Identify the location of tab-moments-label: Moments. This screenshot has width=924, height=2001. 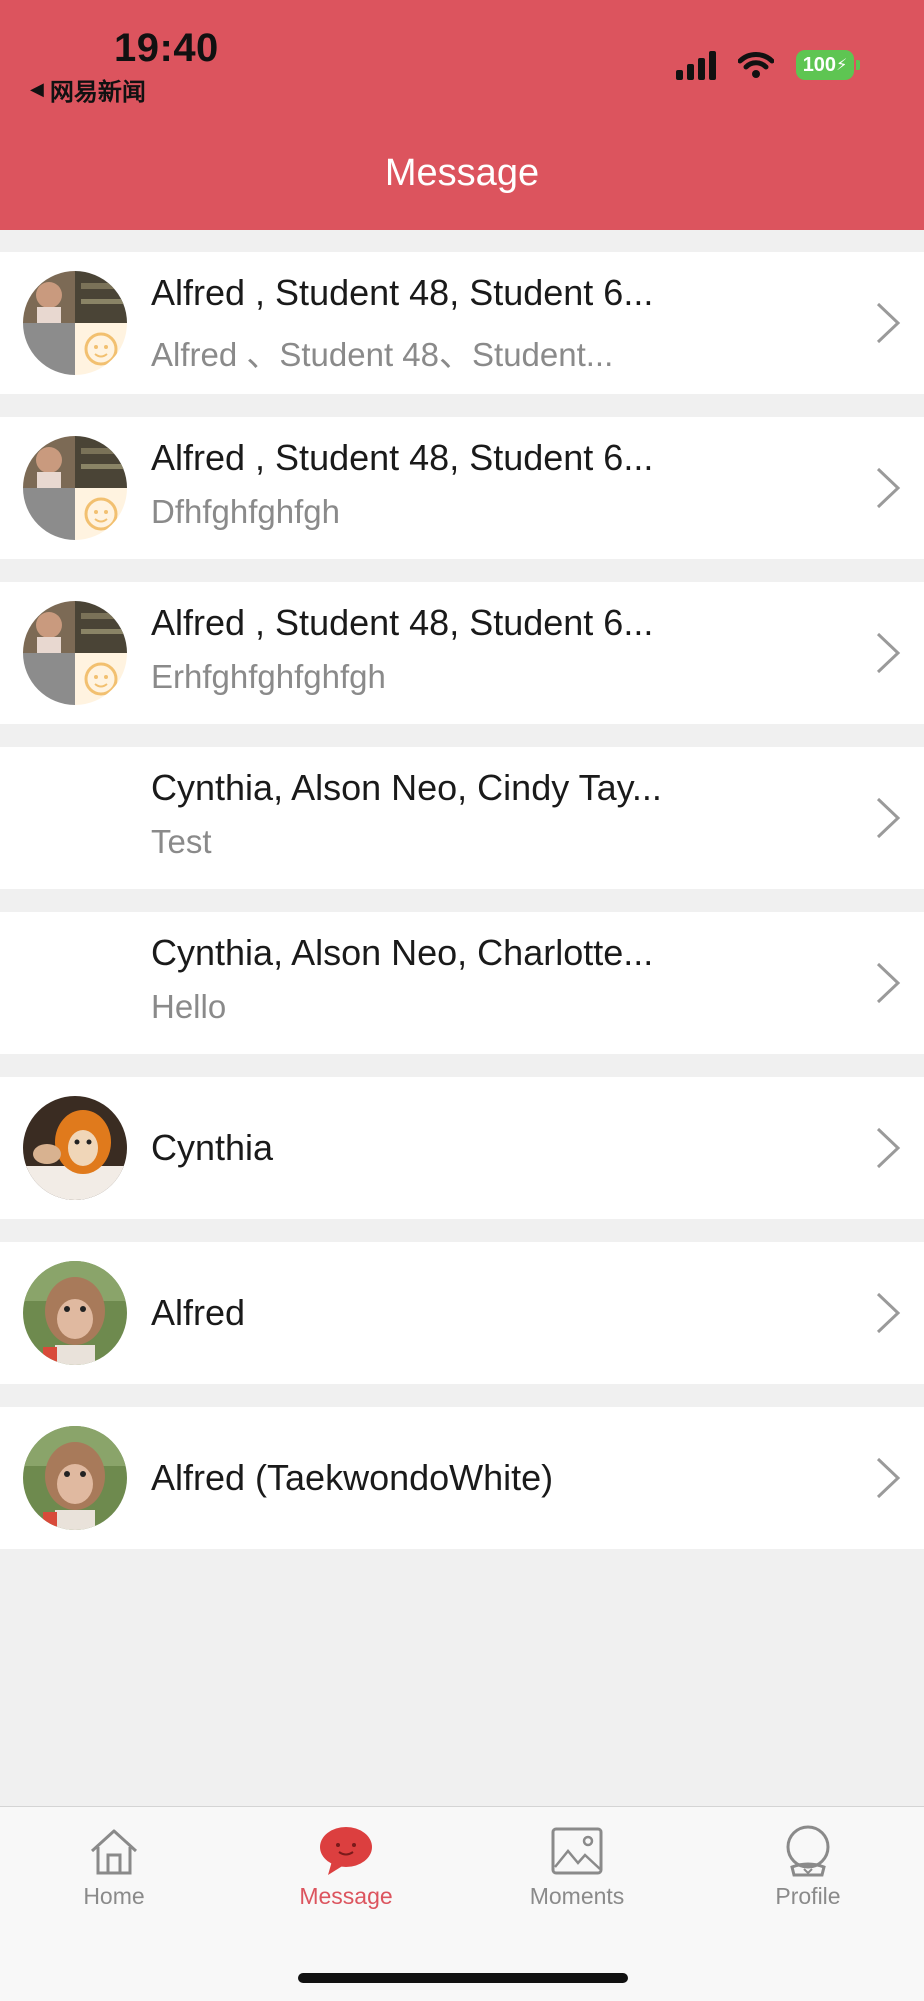
(577, 1896).